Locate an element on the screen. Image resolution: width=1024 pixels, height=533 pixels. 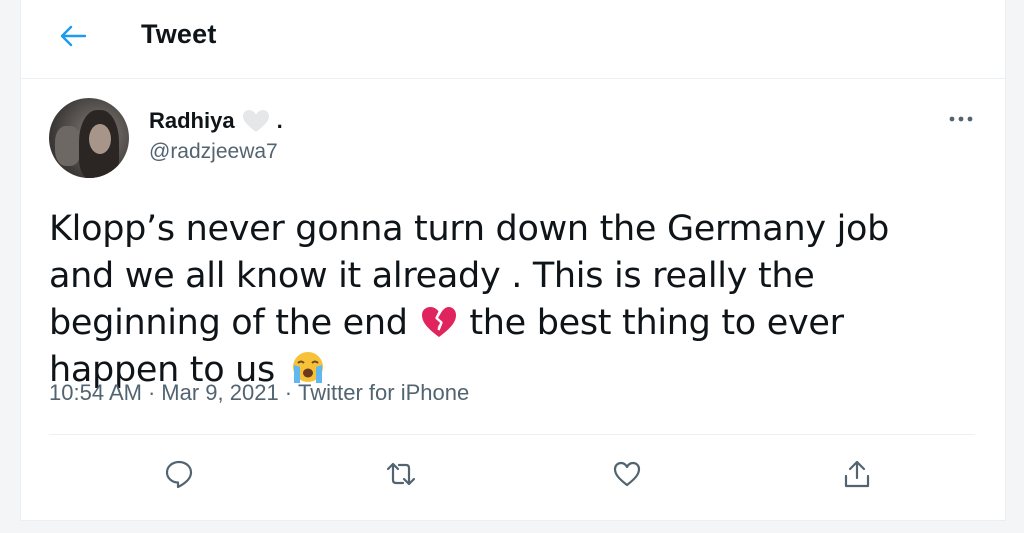
author-handle: @radzjeewa7 is located at coordinates (213, 152).